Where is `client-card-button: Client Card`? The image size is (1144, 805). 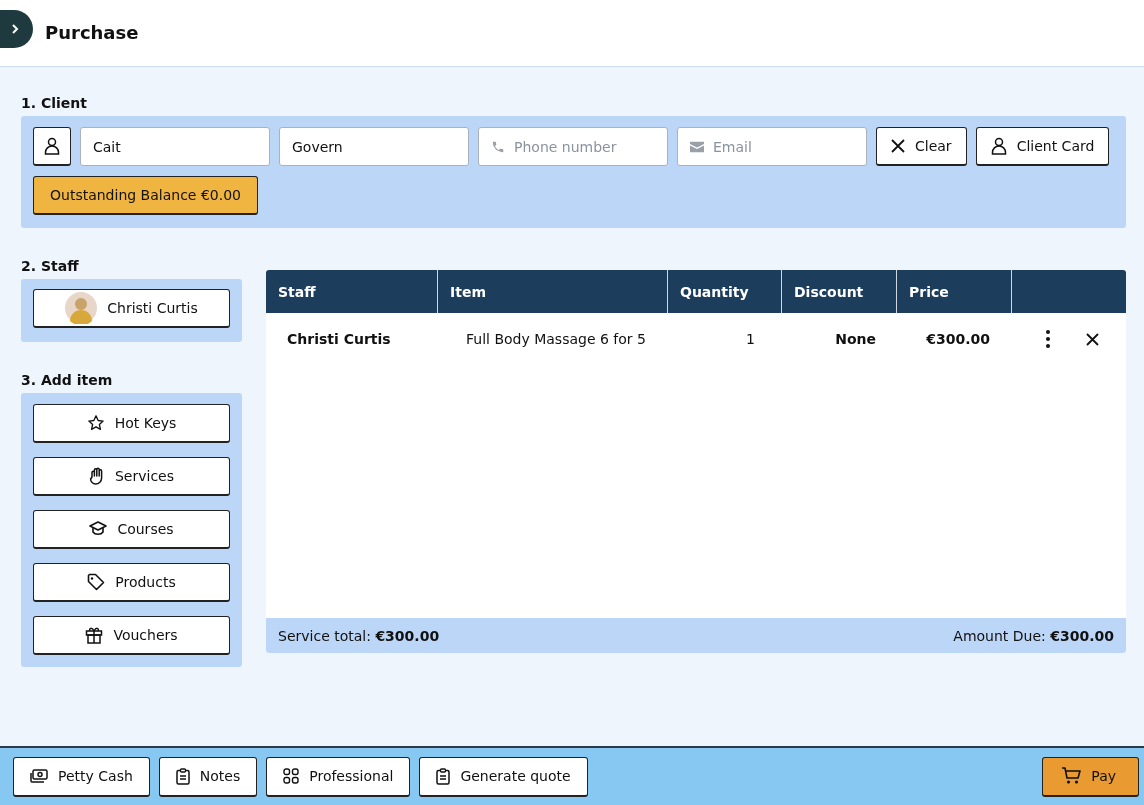 client-card-button: Client Card is located at coordinates (1042, 146).